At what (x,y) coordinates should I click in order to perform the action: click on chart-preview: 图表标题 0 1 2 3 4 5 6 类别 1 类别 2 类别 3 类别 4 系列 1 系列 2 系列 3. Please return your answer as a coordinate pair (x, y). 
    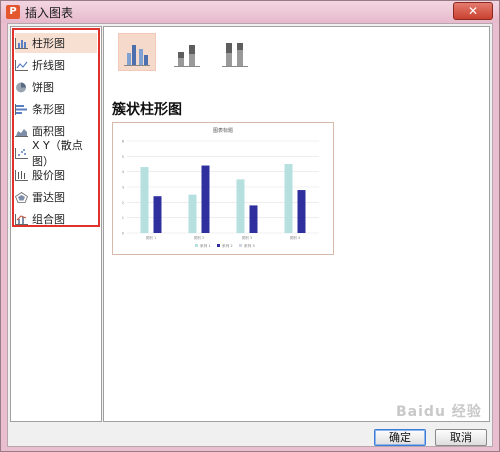
    Looking at the image, I should click on (223, 188).